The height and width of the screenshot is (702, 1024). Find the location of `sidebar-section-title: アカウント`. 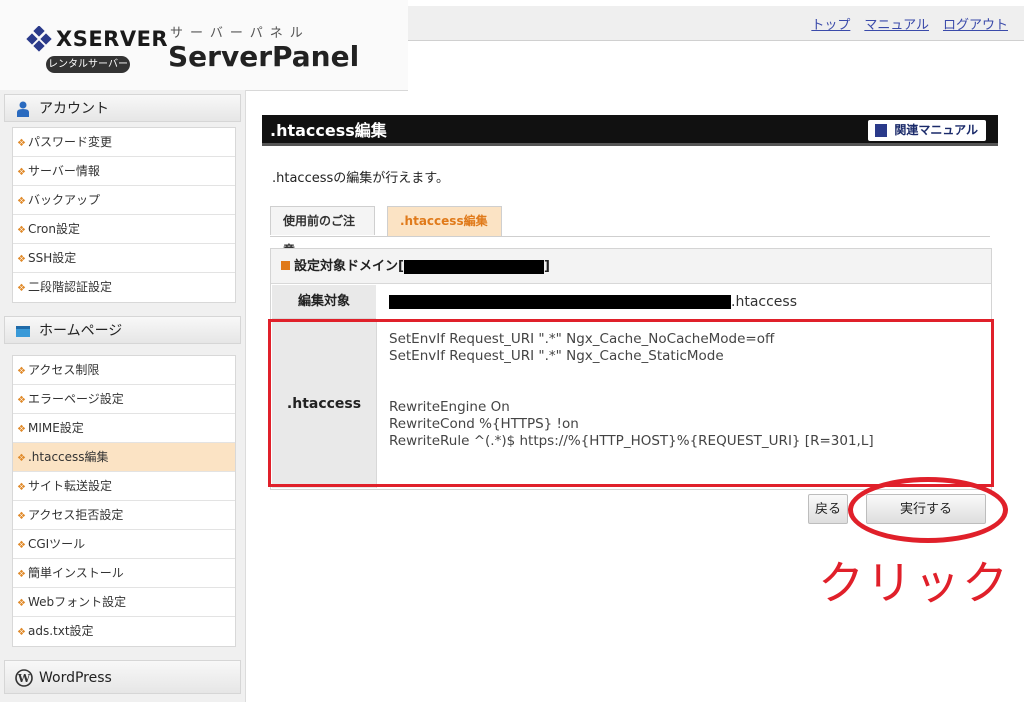

sidebar-section-title: アカウント is located at coordinates (74, 109).